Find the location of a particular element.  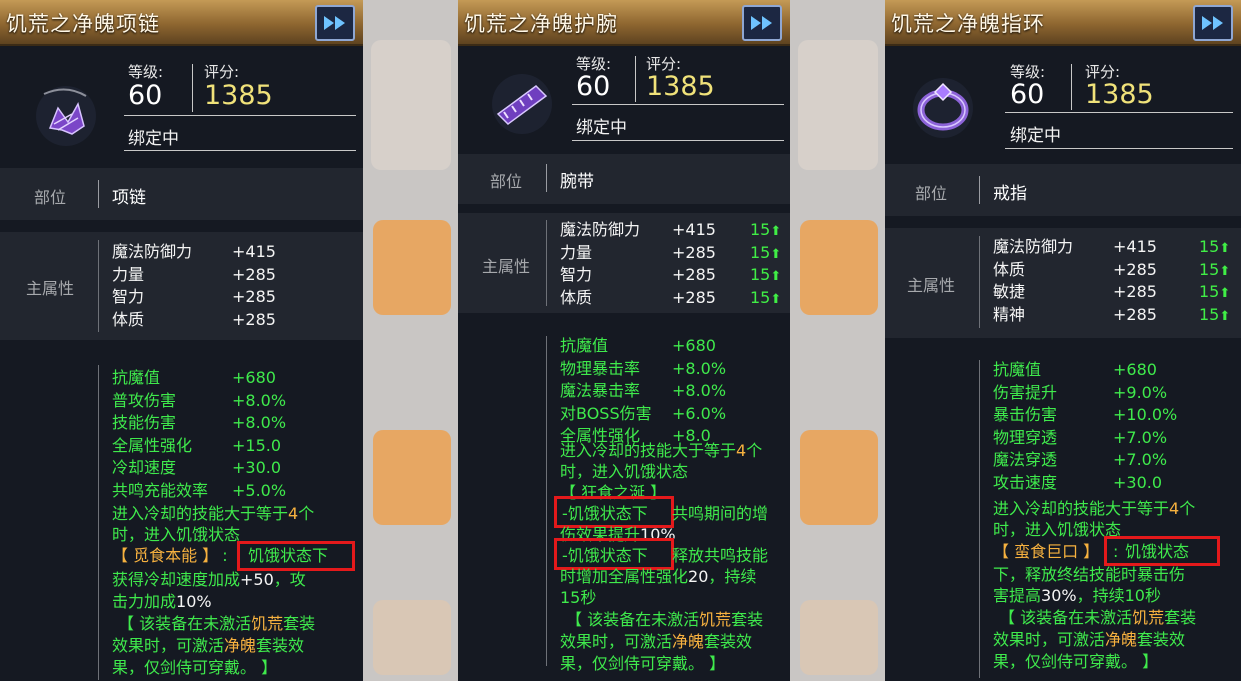

main-attr-row: 魔法防御力 +415 15⬆ is located at coordinates (675, 230).